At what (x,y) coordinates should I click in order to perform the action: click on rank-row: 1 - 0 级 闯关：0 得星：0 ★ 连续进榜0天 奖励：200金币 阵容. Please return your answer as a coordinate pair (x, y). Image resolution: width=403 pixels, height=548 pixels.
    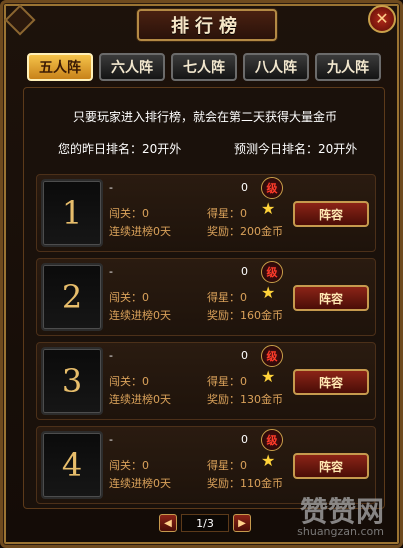
    Looking at the image, I should click on (206, 213).